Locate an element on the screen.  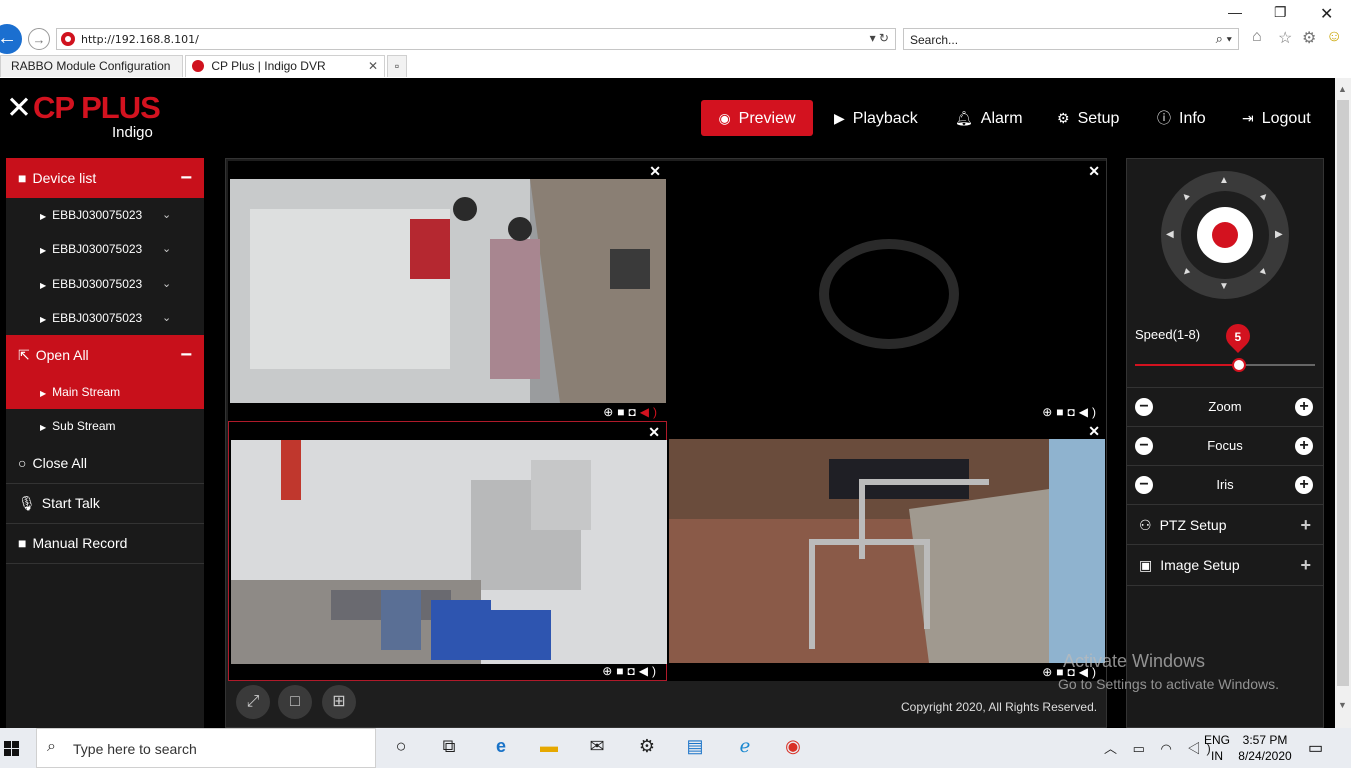
tab-cp-plus: CP Plus | Indigo DVR ✕ is located at coordinates (285, 66).